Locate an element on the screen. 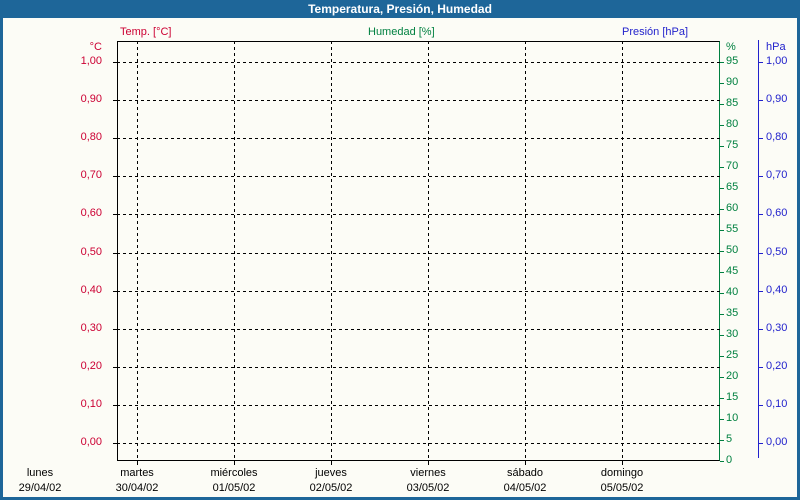  temp-tick-label: 0,60 is located at coordinates (91, 213).